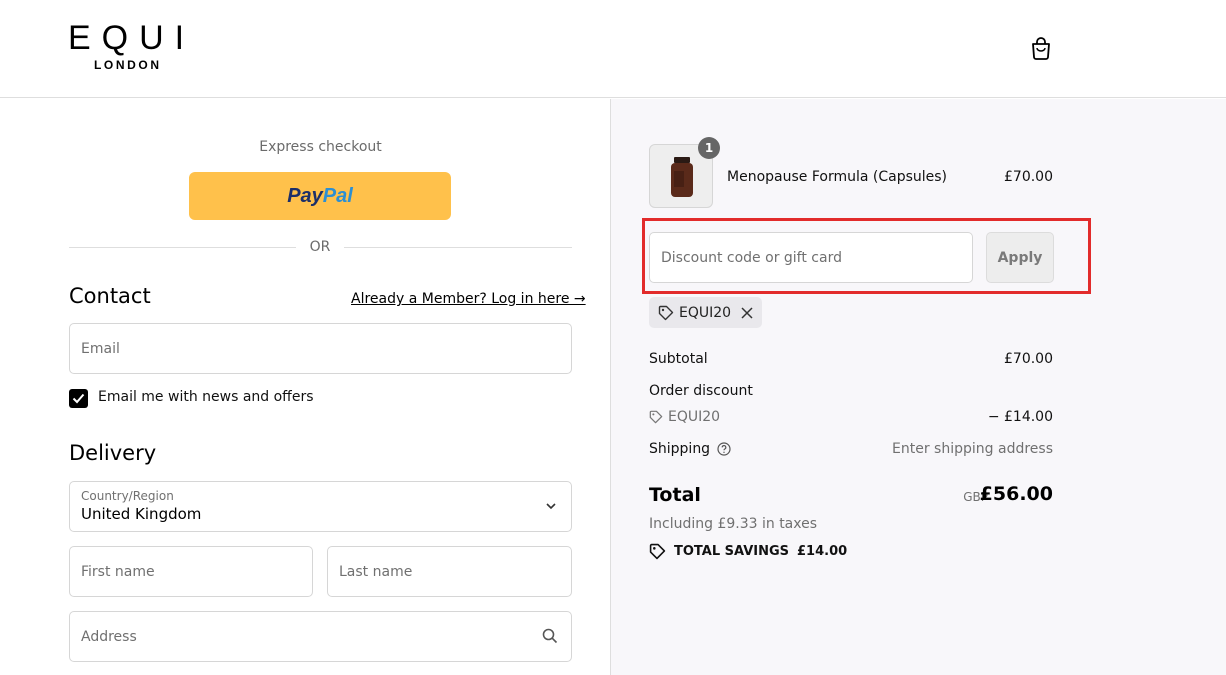 This screenshot has width=1226, height=675. What do you see at coordinates (822, 551) in the screenshot?
I see `savings-value: £14.00` at bounding box center [822, 551].